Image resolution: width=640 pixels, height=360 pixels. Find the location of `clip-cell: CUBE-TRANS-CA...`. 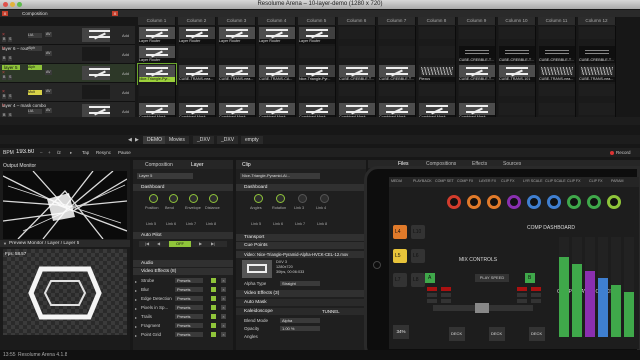

clip-cell: CUBE-TRANS-CA... is located at coordinates (277, 74).